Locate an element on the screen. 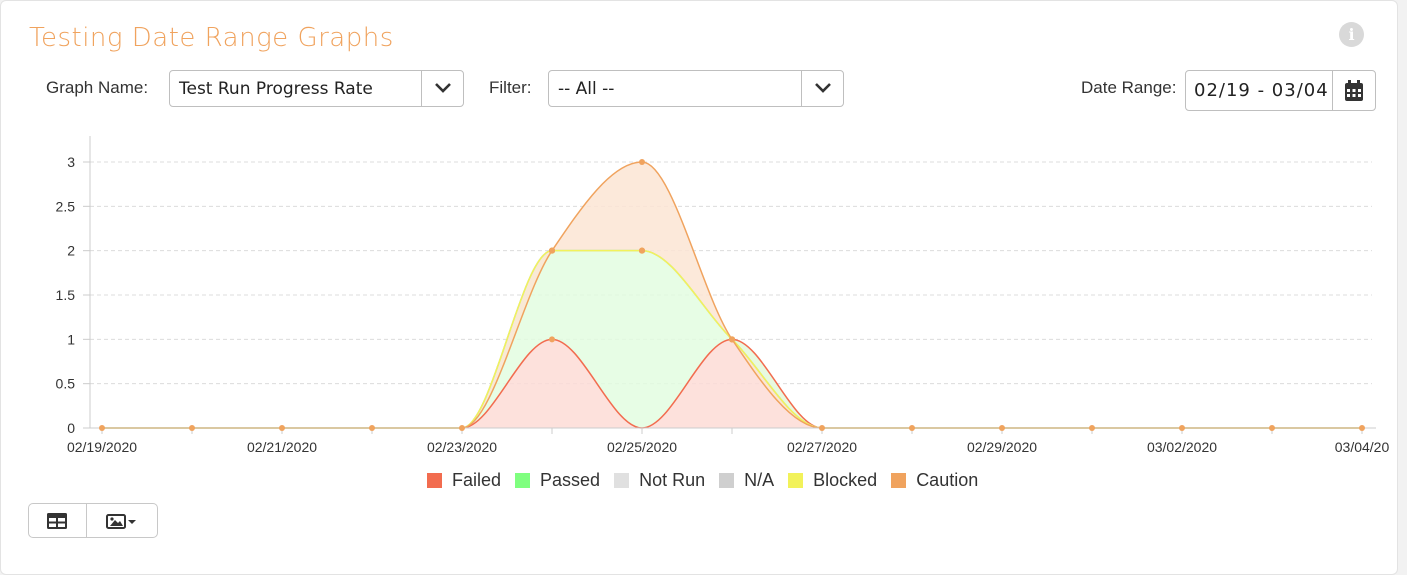 The height and width of the screenshot is (575, 1407). legend-label: N/A is located at coordinates (759, 480).